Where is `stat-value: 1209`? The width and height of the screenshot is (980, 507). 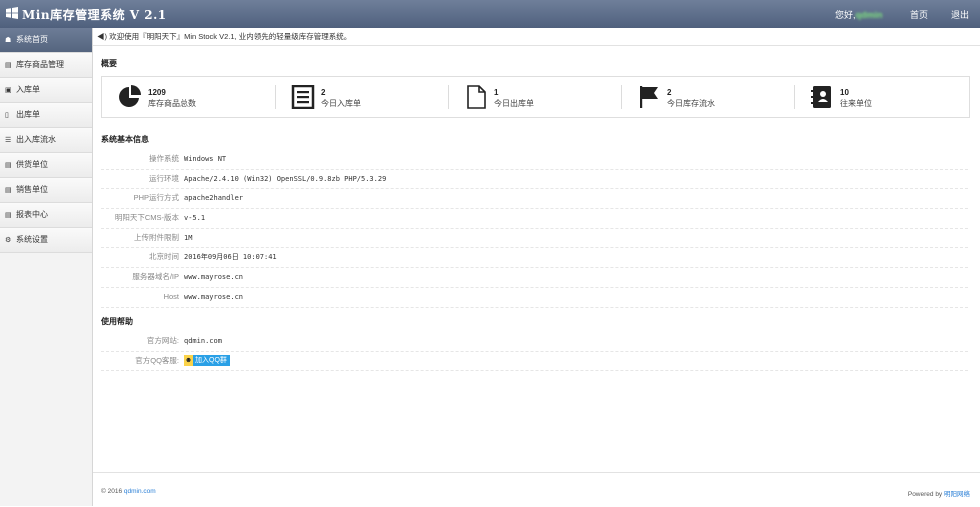
stat-value: 1209 is located at coordinates (157, 92).